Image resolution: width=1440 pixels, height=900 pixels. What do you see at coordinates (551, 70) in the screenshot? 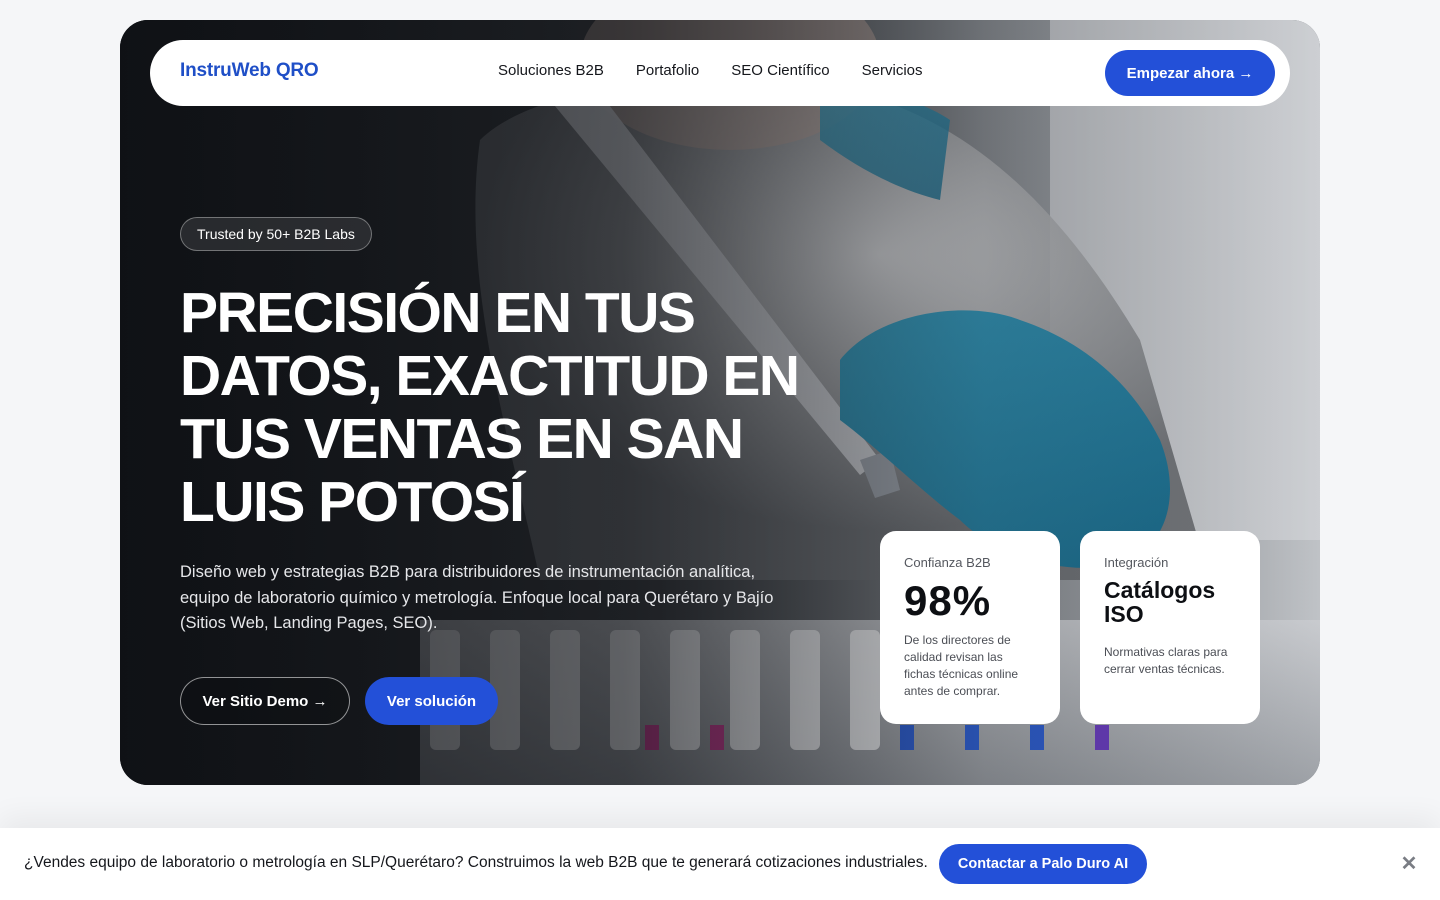
I see `nav-link-soluciones: Soluciones B2B` at bounding box center [551, 70].